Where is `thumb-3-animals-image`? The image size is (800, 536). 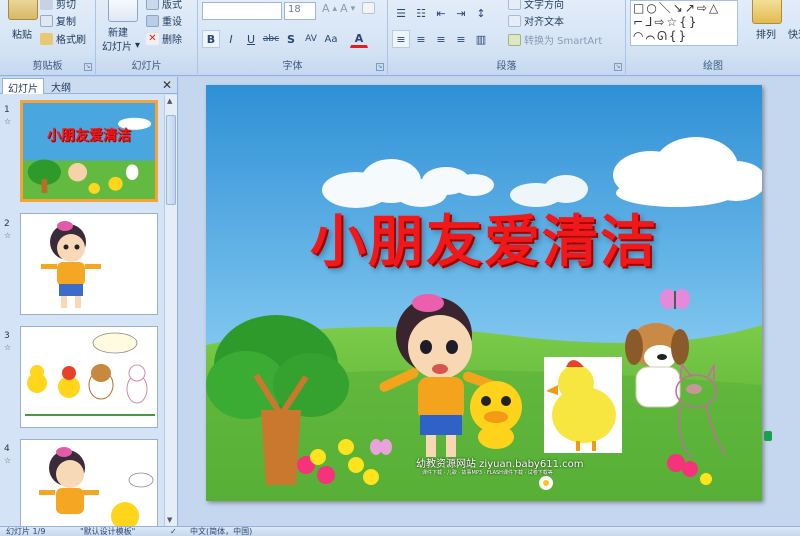 thumb-3-animals-image is located at coordinates (89, 377).